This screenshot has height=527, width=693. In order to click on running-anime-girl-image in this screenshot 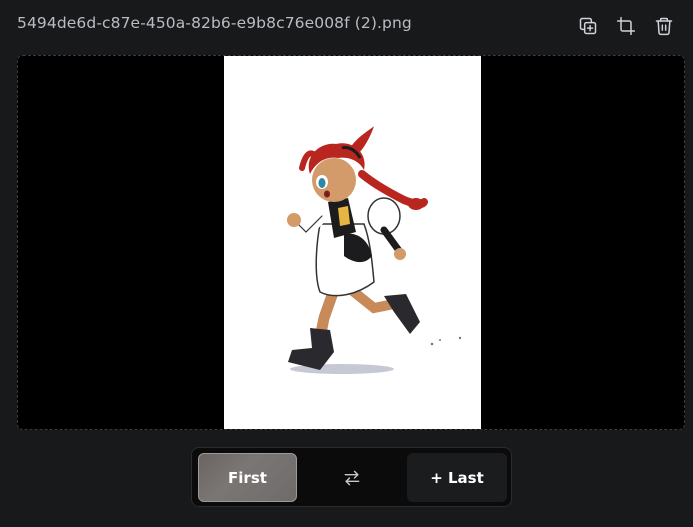, I will do `click(374, 250)`.